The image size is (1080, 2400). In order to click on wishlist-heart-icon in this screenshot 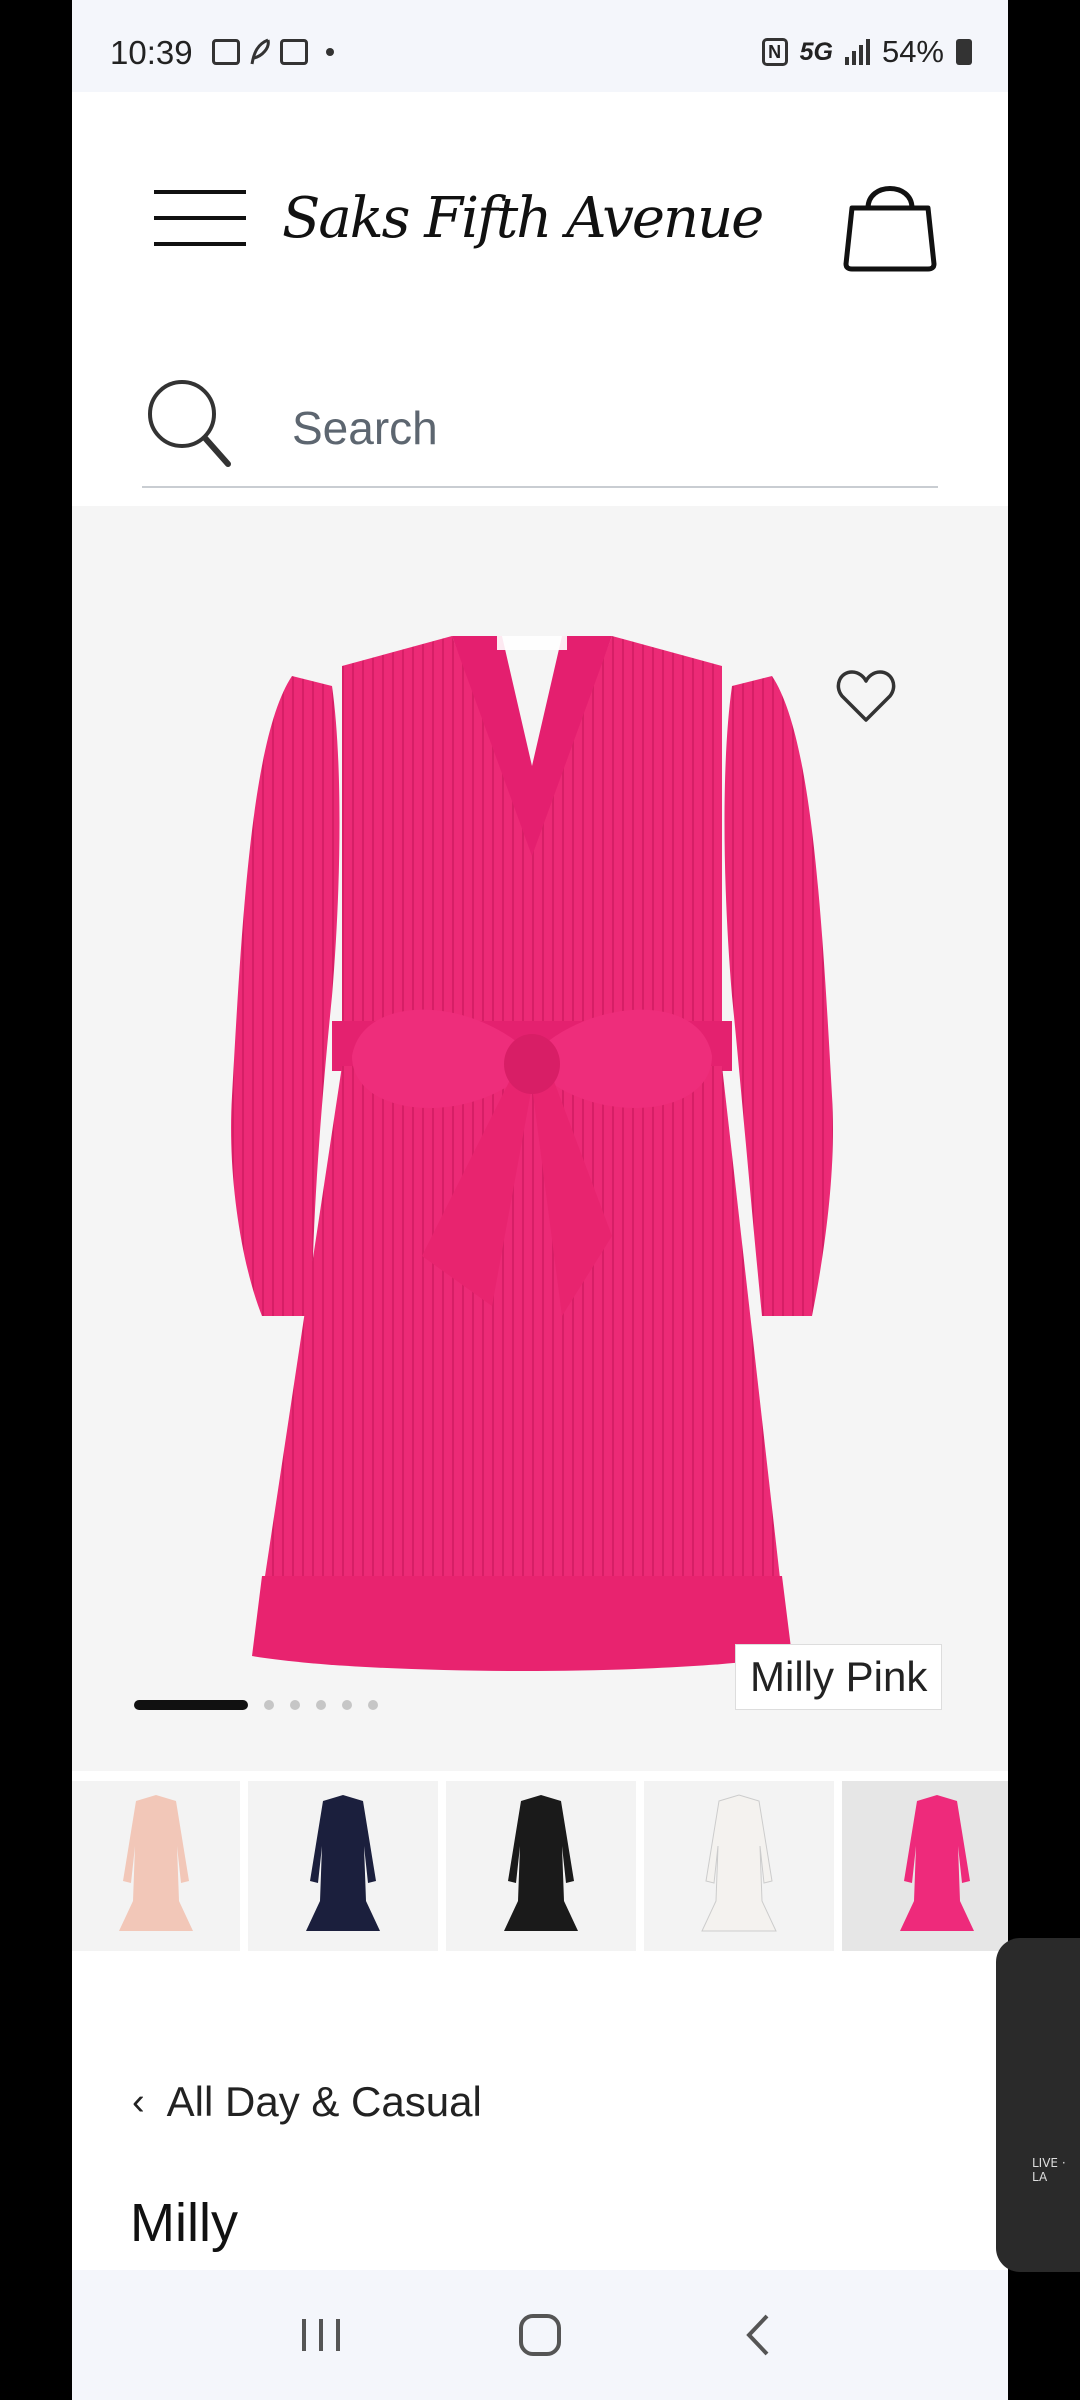, I will do `click(866, 696)`.